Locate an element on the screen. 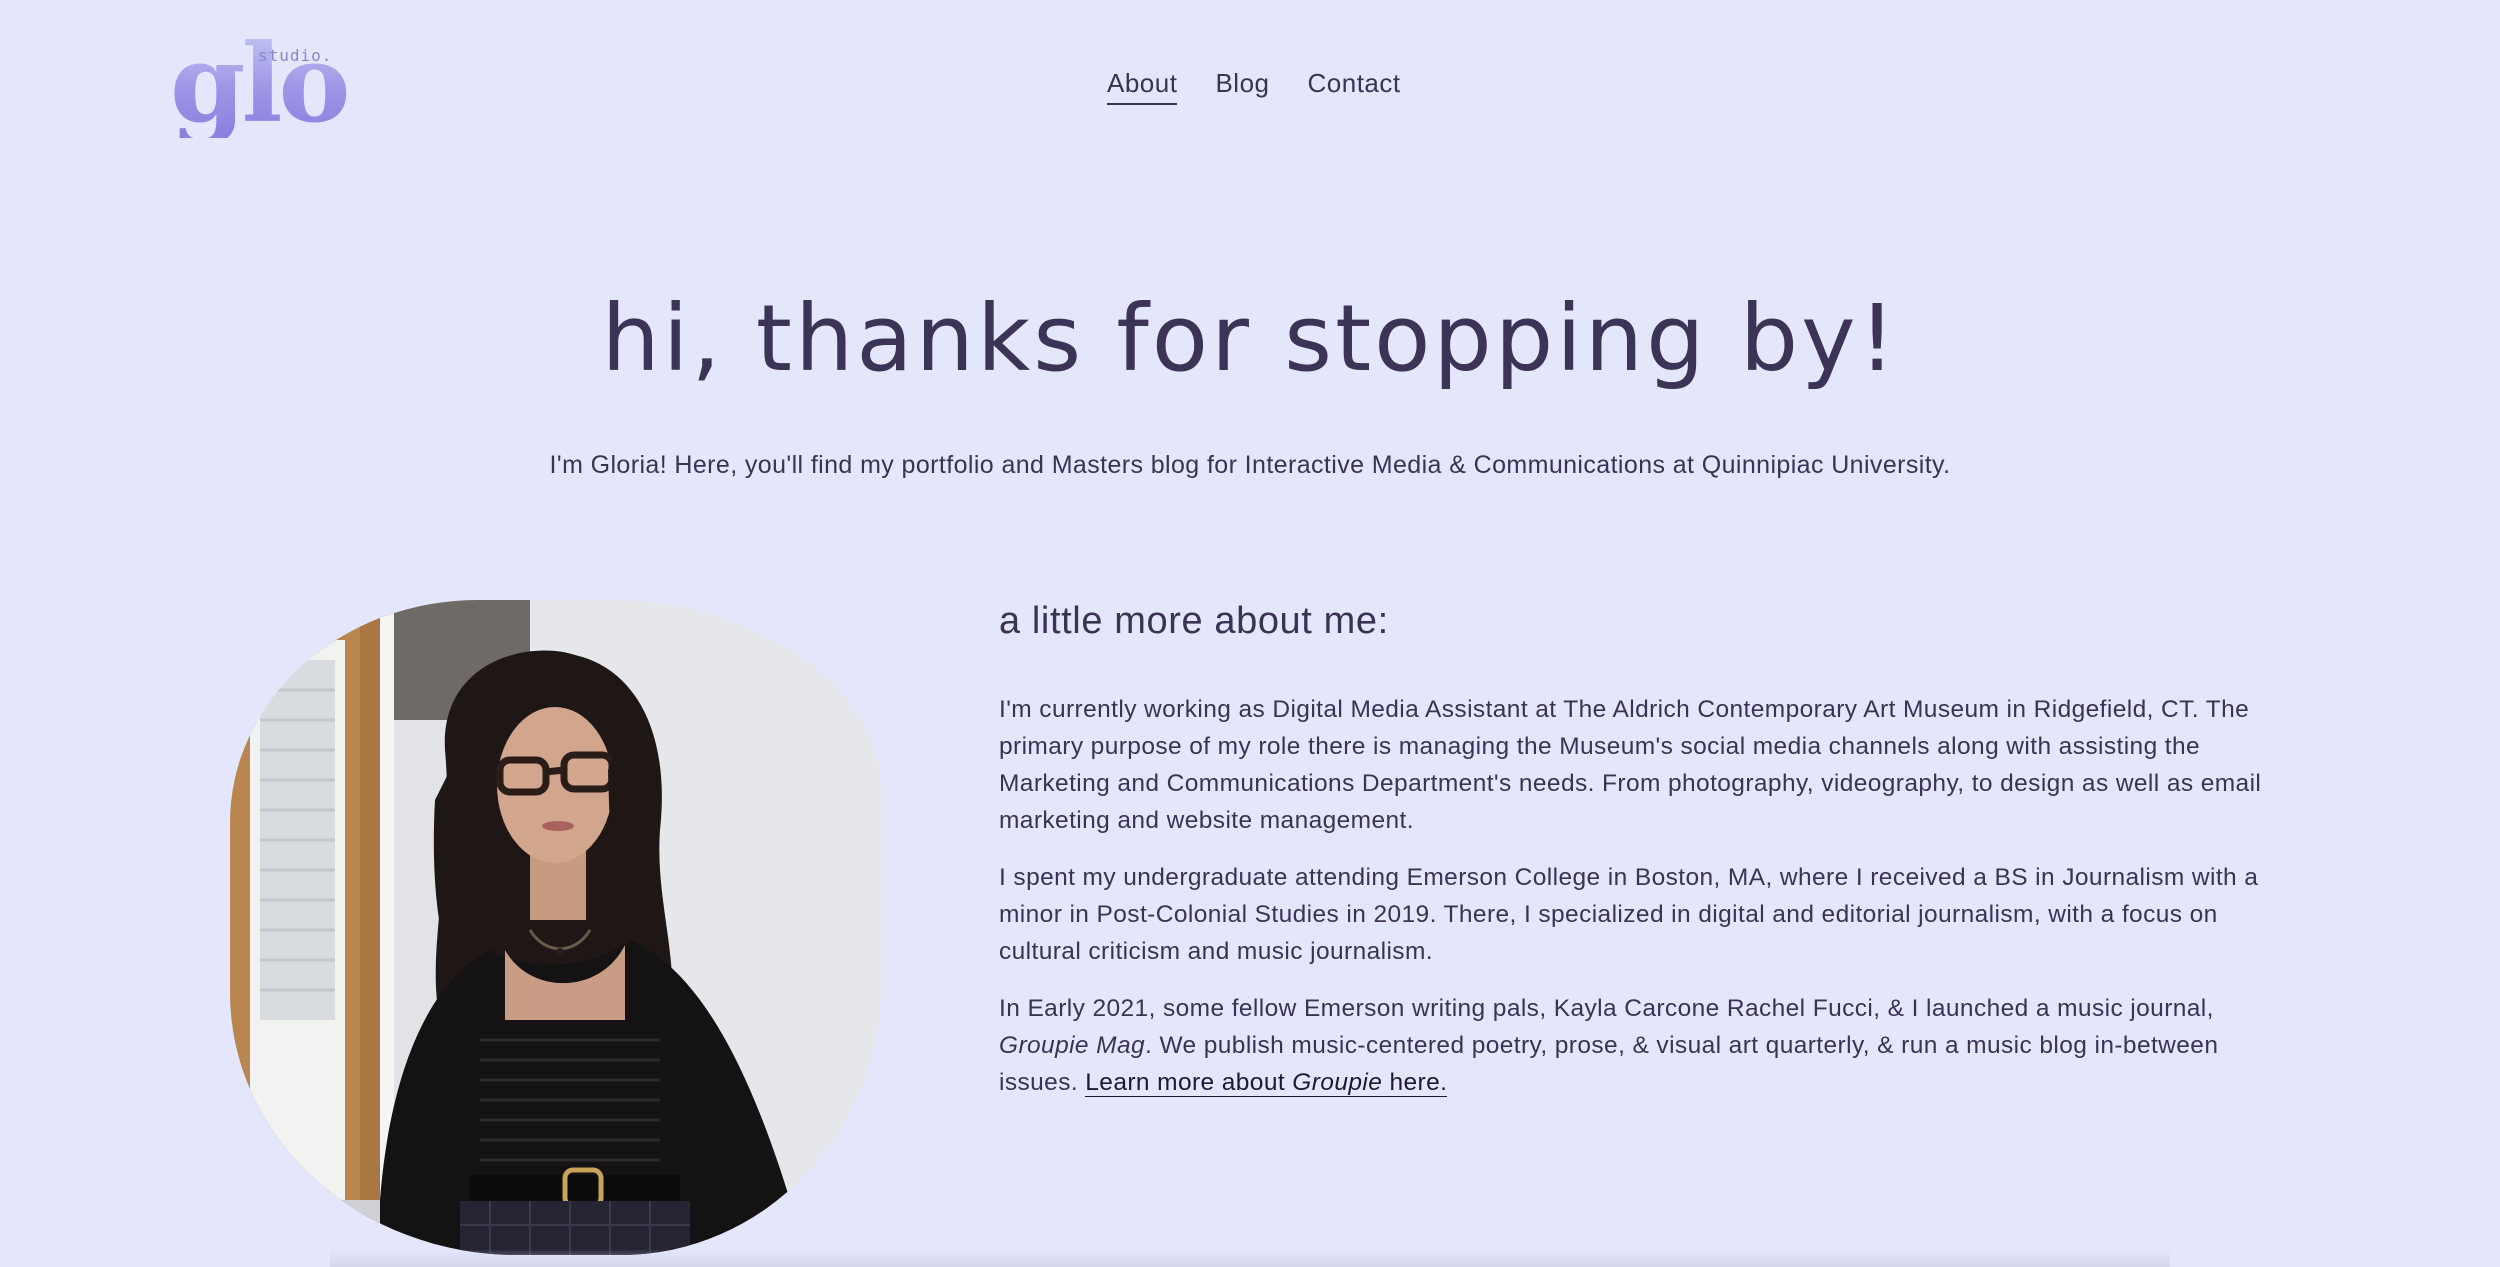 Image resolution: width=2500 pixels, height=1267 pixels. logo-suffix: studio. is located at coordinates (295, 55).